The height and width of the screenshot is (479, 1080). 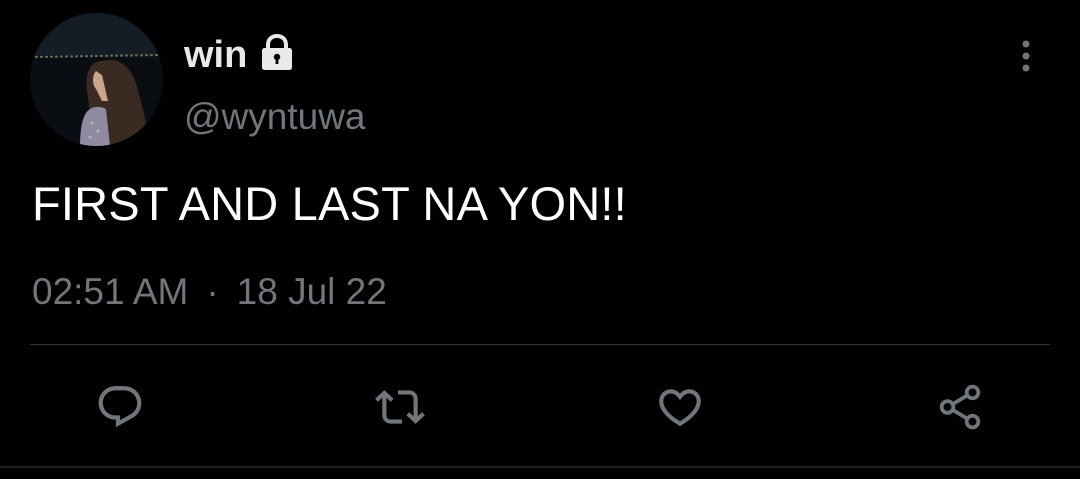 I want to click on like-button, so click(x=680, y=407).